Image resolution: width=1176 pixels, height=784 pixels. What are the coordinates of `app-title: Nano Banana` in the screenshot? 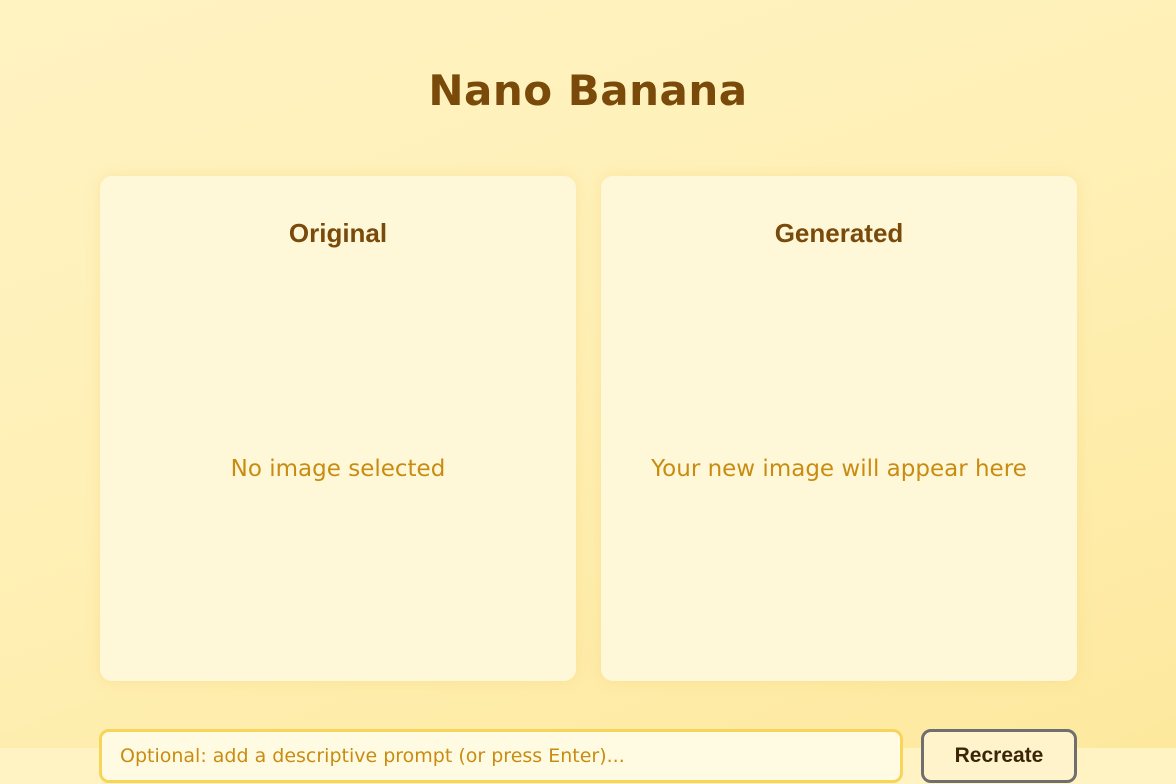 It's located at (588, 90).